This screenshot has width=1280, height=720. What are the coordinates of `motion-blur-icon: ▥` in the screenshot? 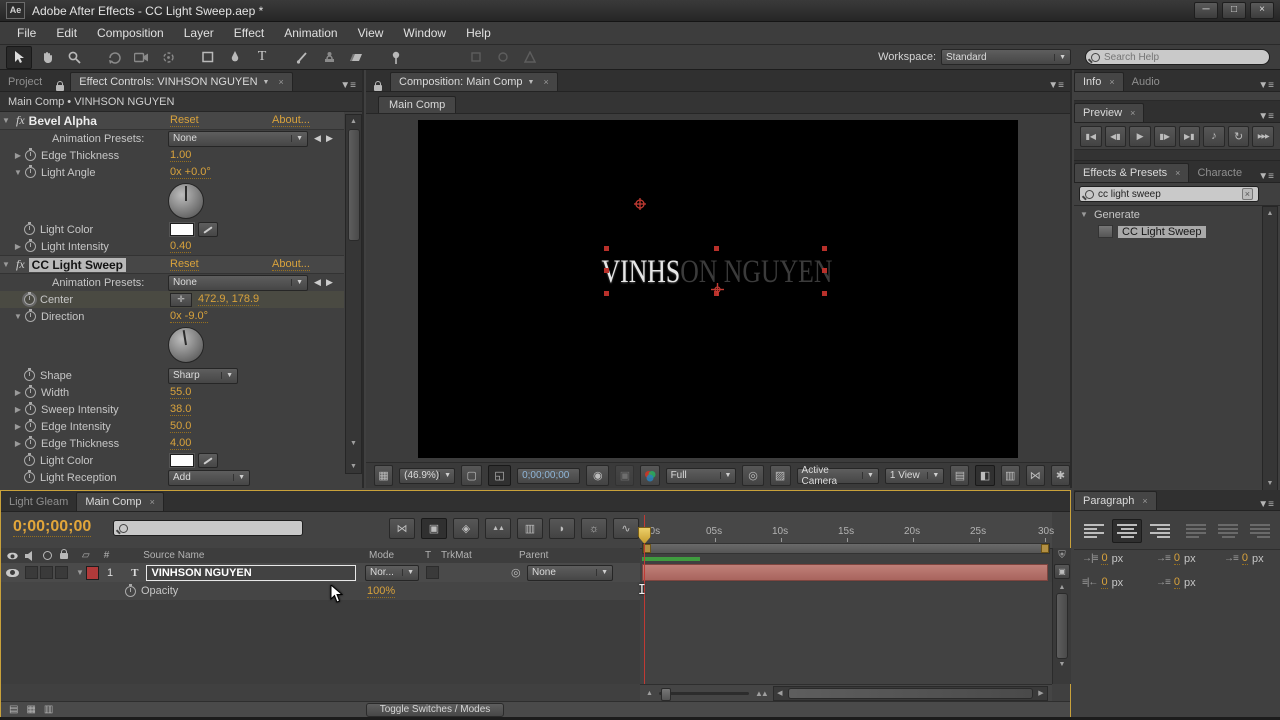 It's located at (530, 528).